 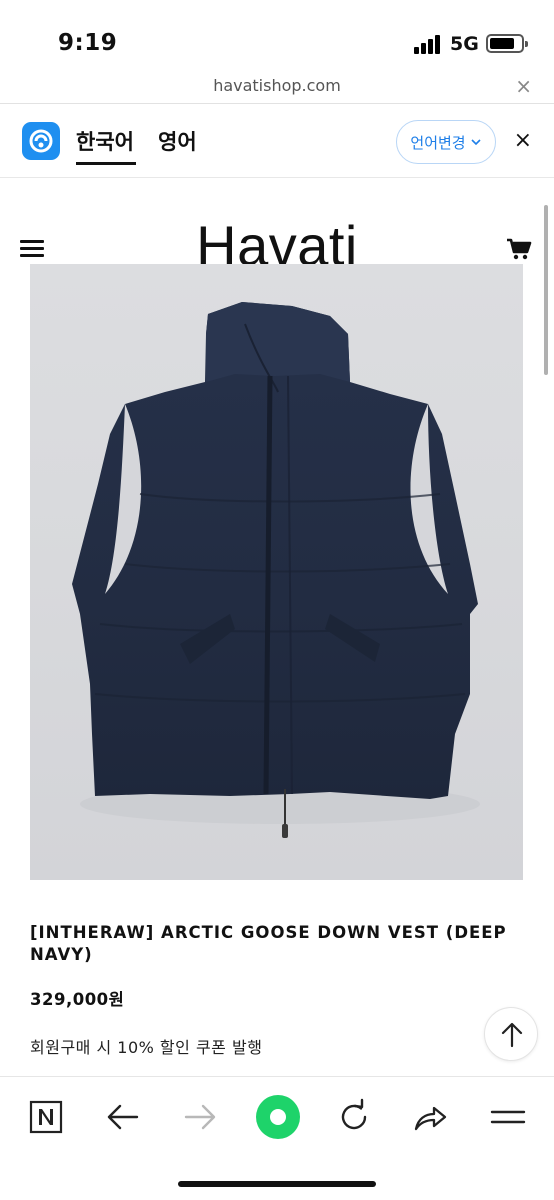 What do you see at coordinates (277, 1184) in the screenshot?
I see `home-indicator` at bounding box center [277, 1184].